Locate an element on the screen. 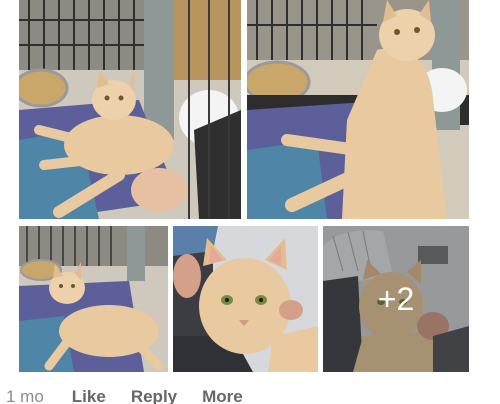 Image resolution: width=500 pixels, height=404 pixels. cat-photo-4-image is located at coordinates (245, 299).